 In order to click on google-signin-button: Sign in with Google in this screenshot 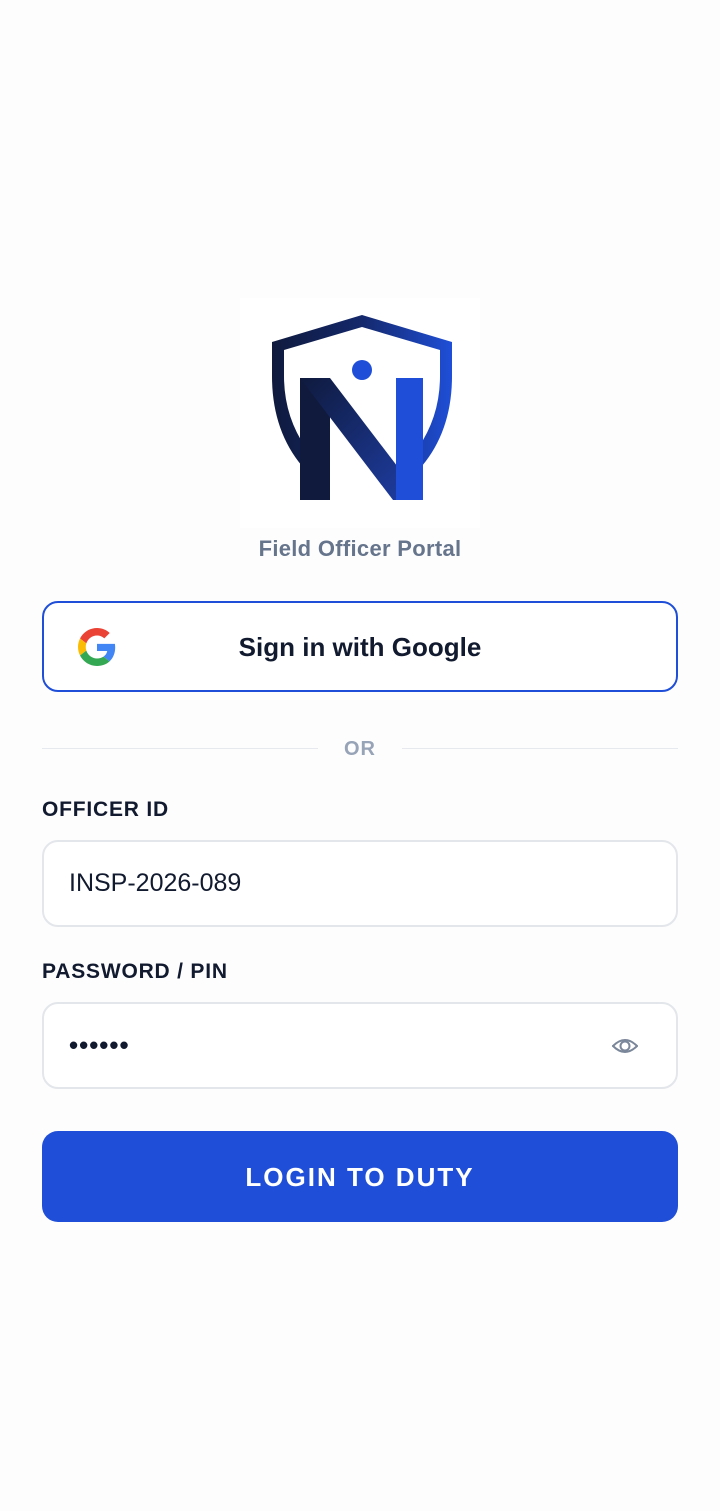, I will do `click(360, 646)`.